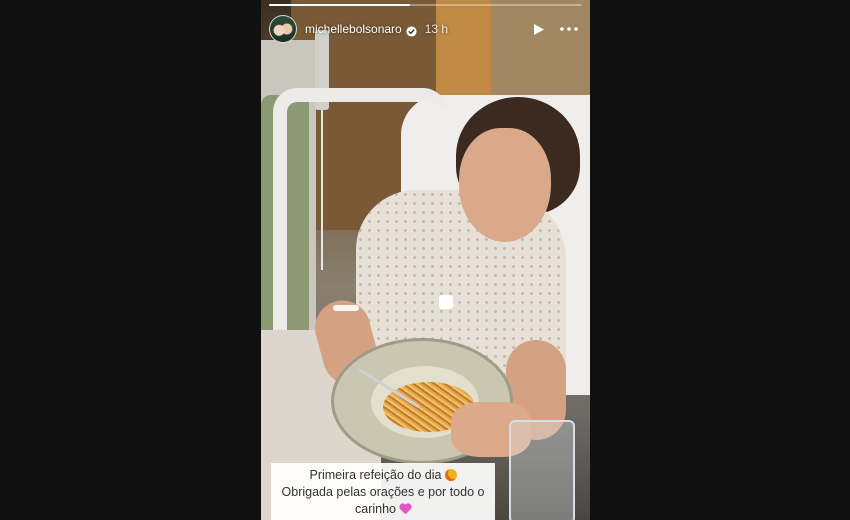  I want to click on scene-glass, so click(542, 470).